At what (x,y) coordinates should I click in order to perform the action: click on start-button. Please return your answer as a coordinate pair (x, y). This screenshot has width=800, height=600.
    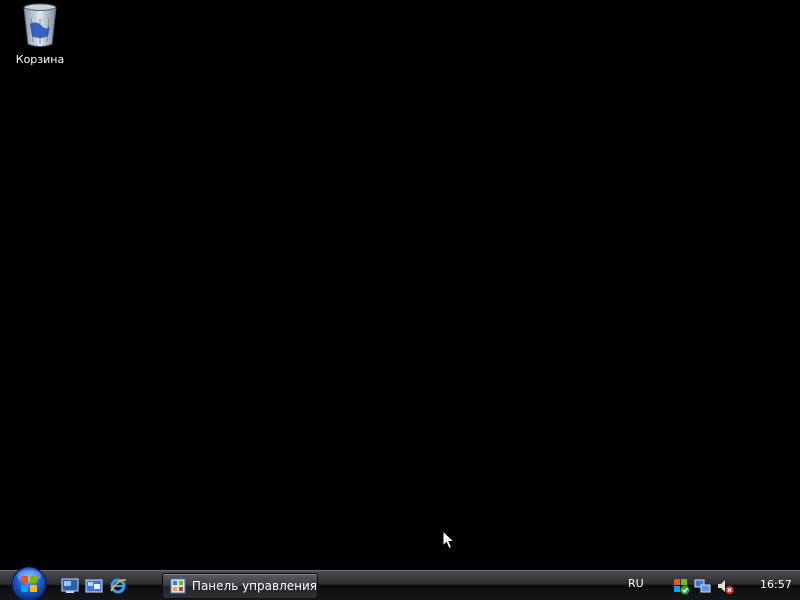
    Looking at the image, I should click on (29, 582).